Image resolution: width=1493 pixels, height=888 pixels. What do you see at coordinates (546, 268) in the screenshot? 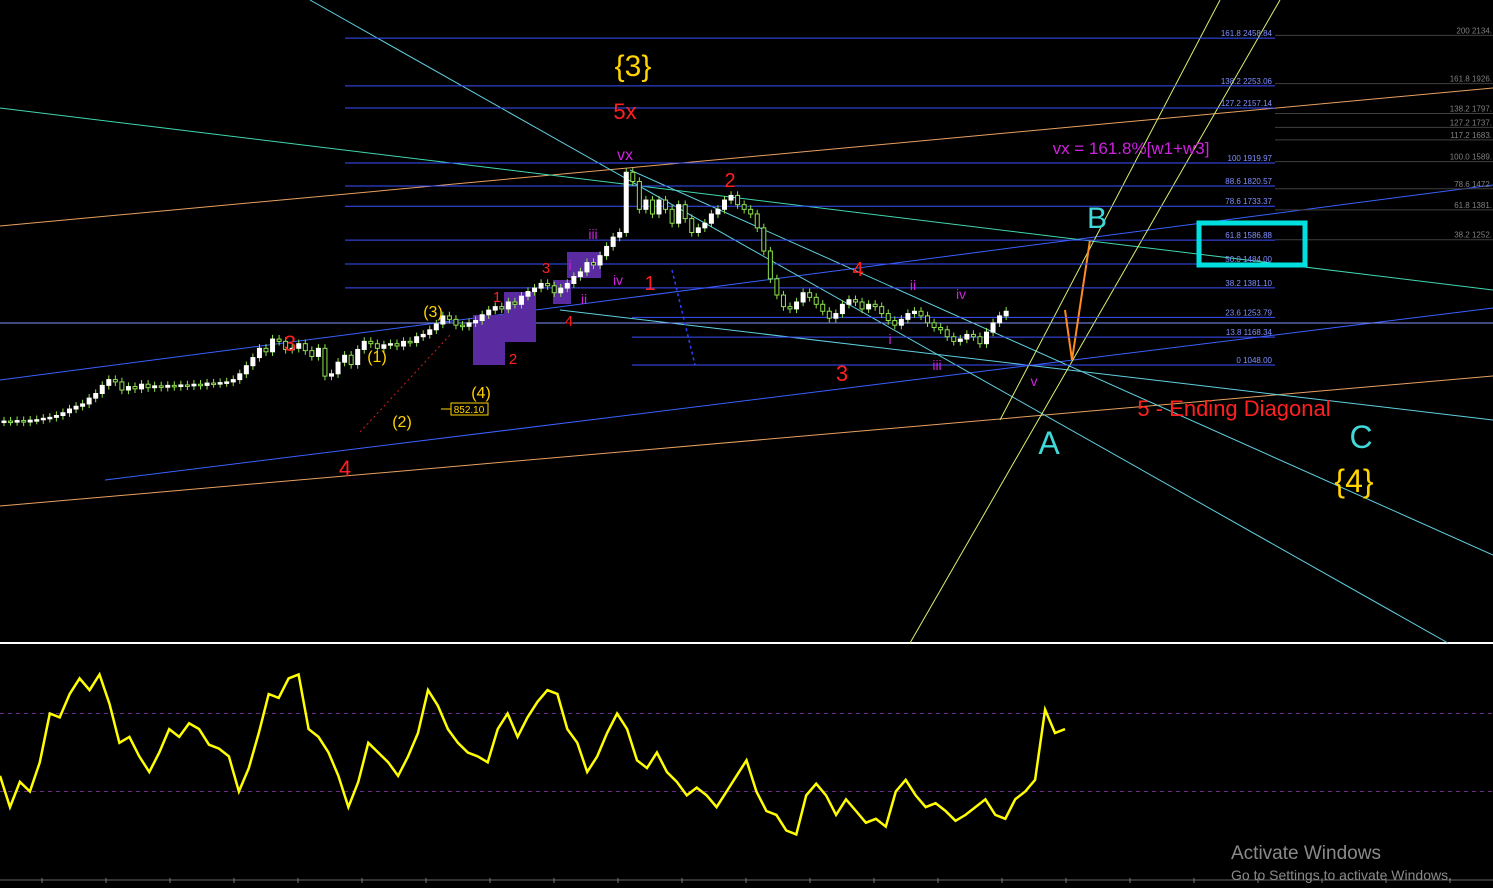
I see `wave-label-wave-red-3-small: 3` at bounding box center [546, 268].